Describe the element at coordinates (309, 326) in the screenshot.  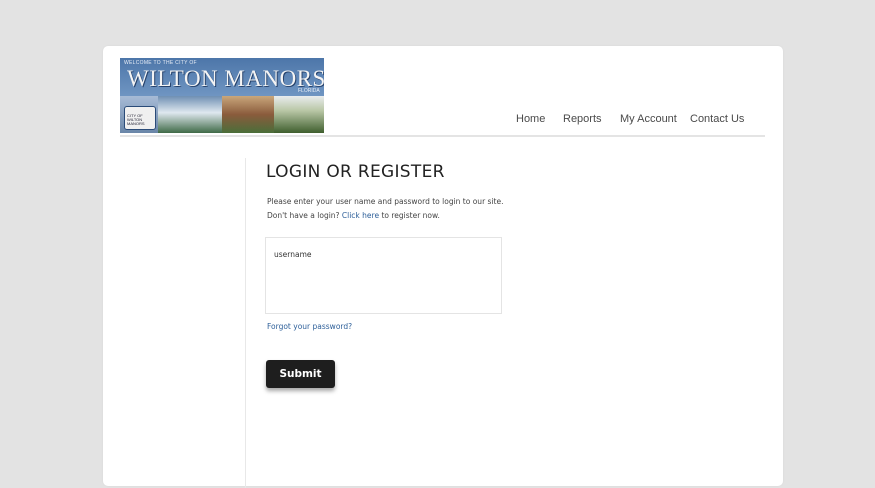
I see `forgot-password-link: Forgot your password?` at that location.